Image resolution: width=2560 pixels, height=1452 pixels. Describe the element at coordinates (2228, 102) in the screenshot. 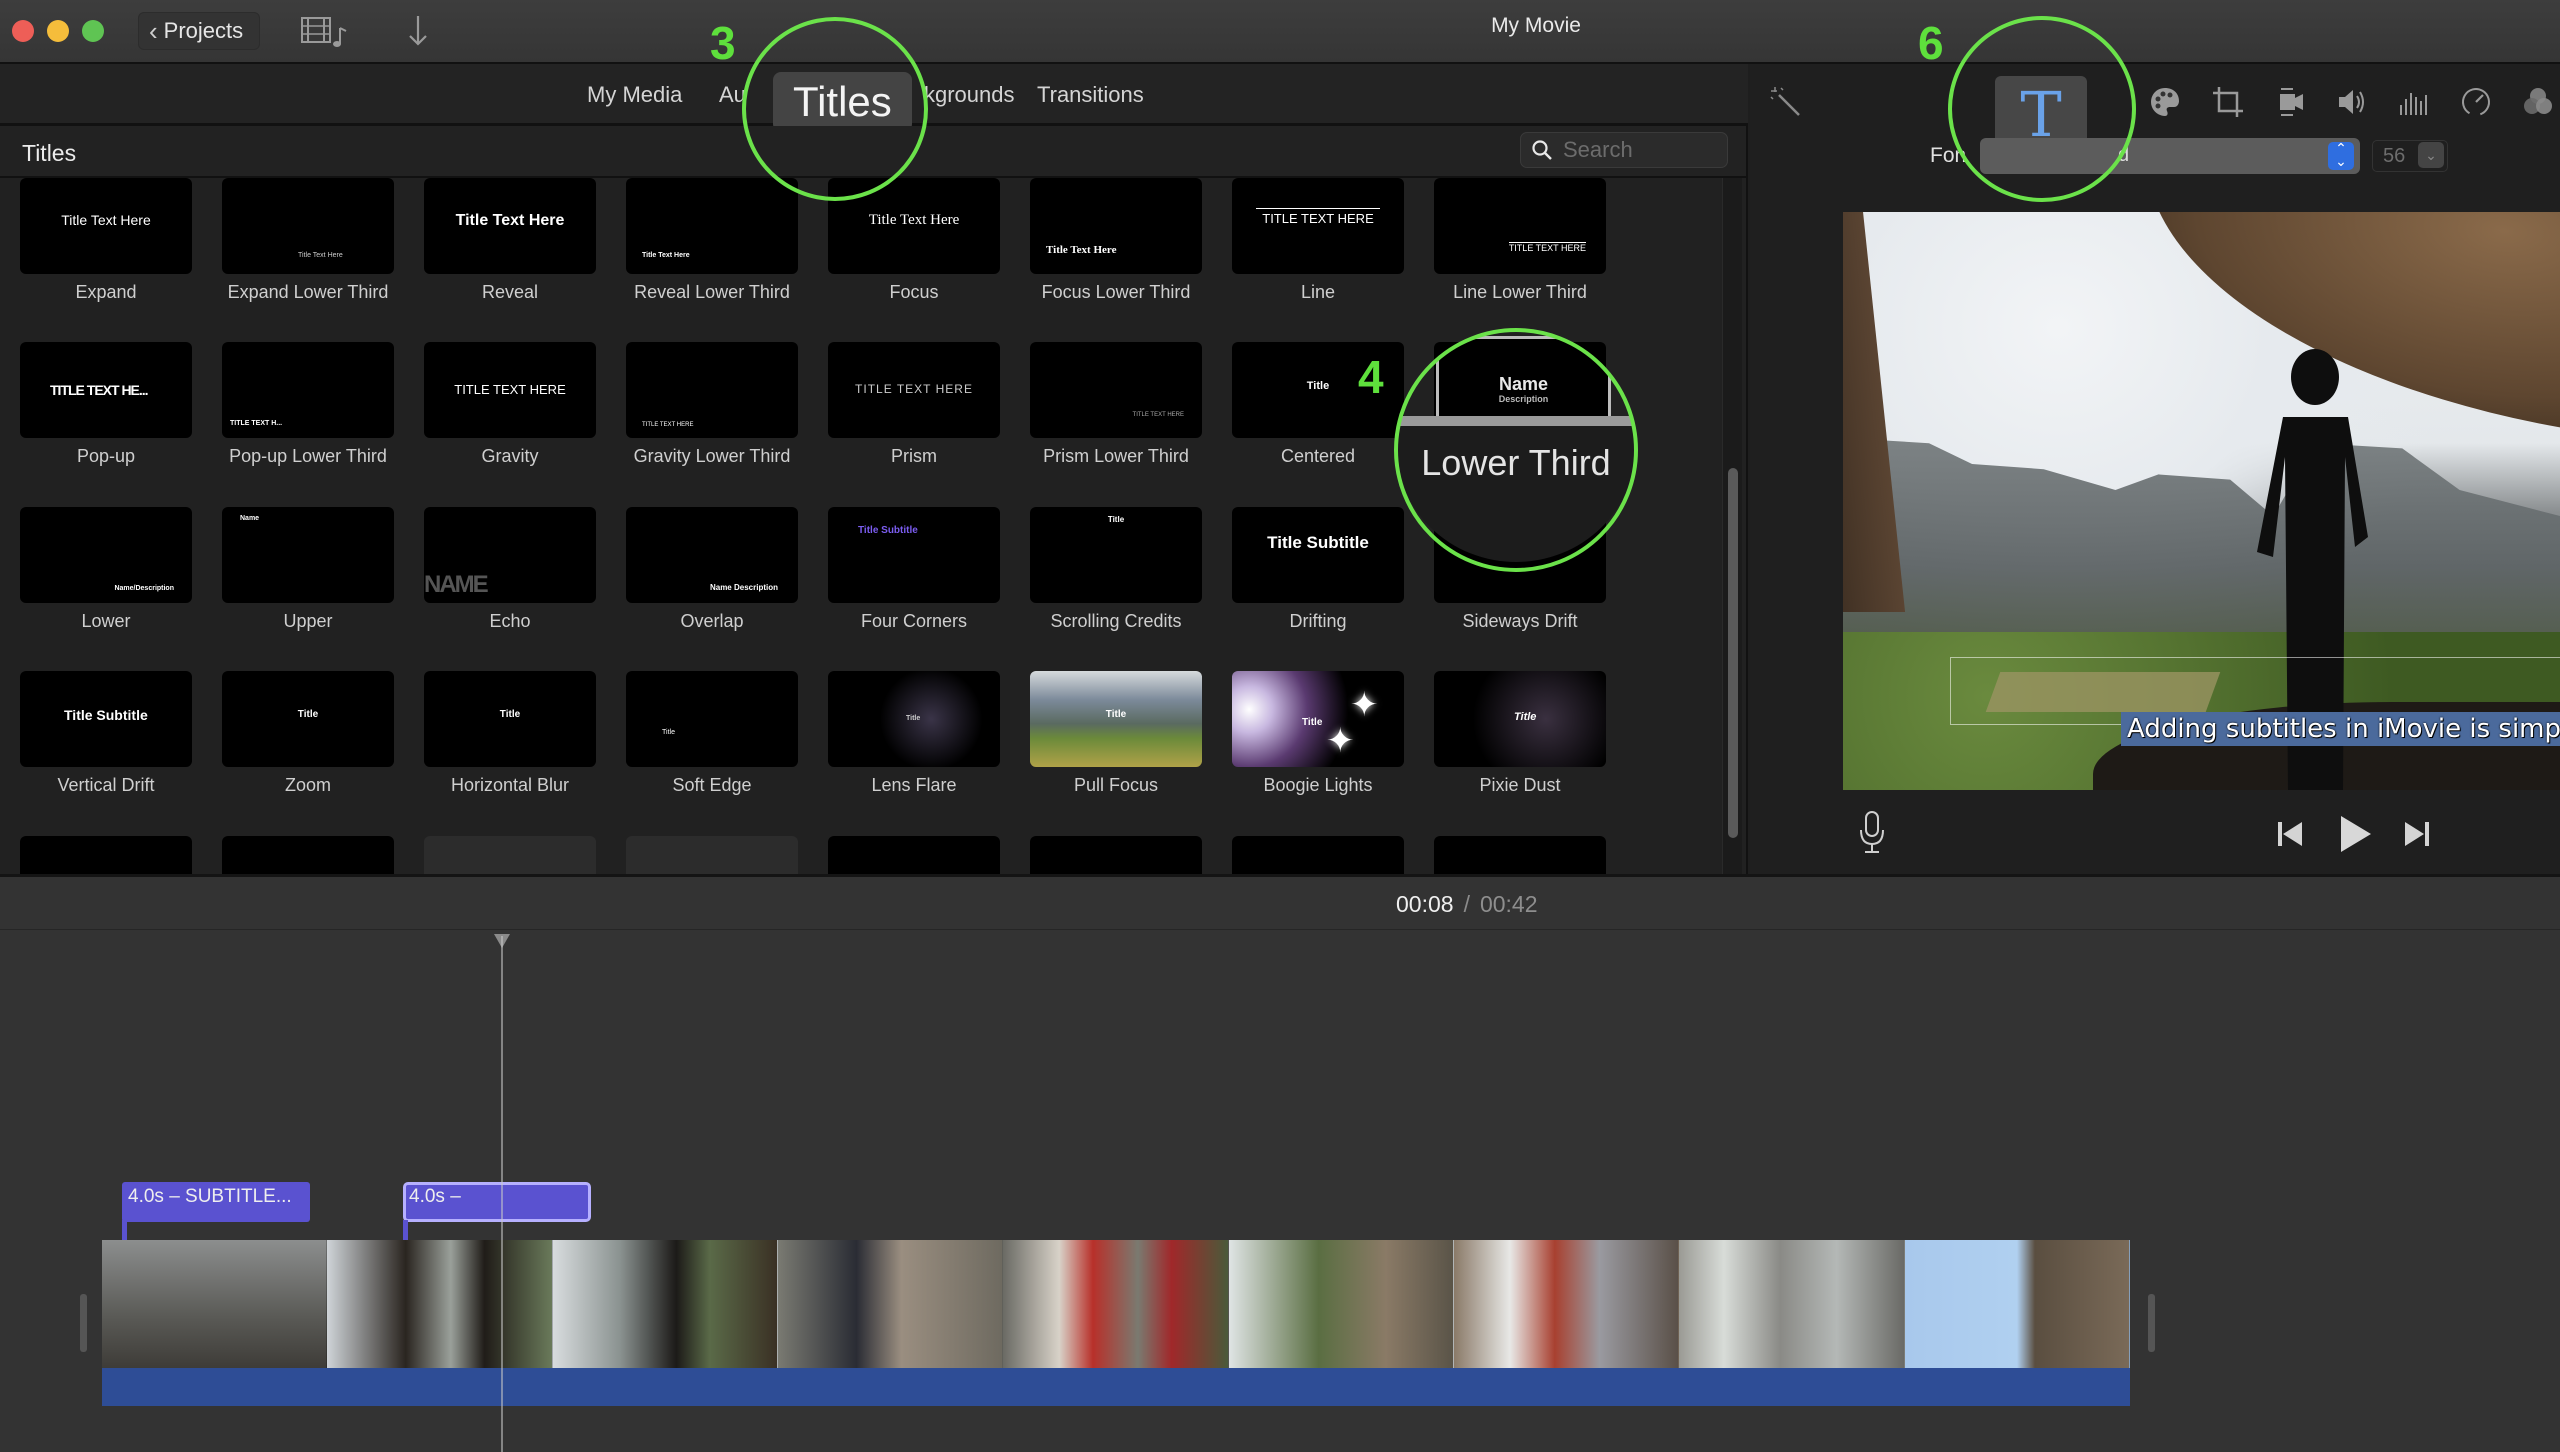

I see `crop-icon` at that location.